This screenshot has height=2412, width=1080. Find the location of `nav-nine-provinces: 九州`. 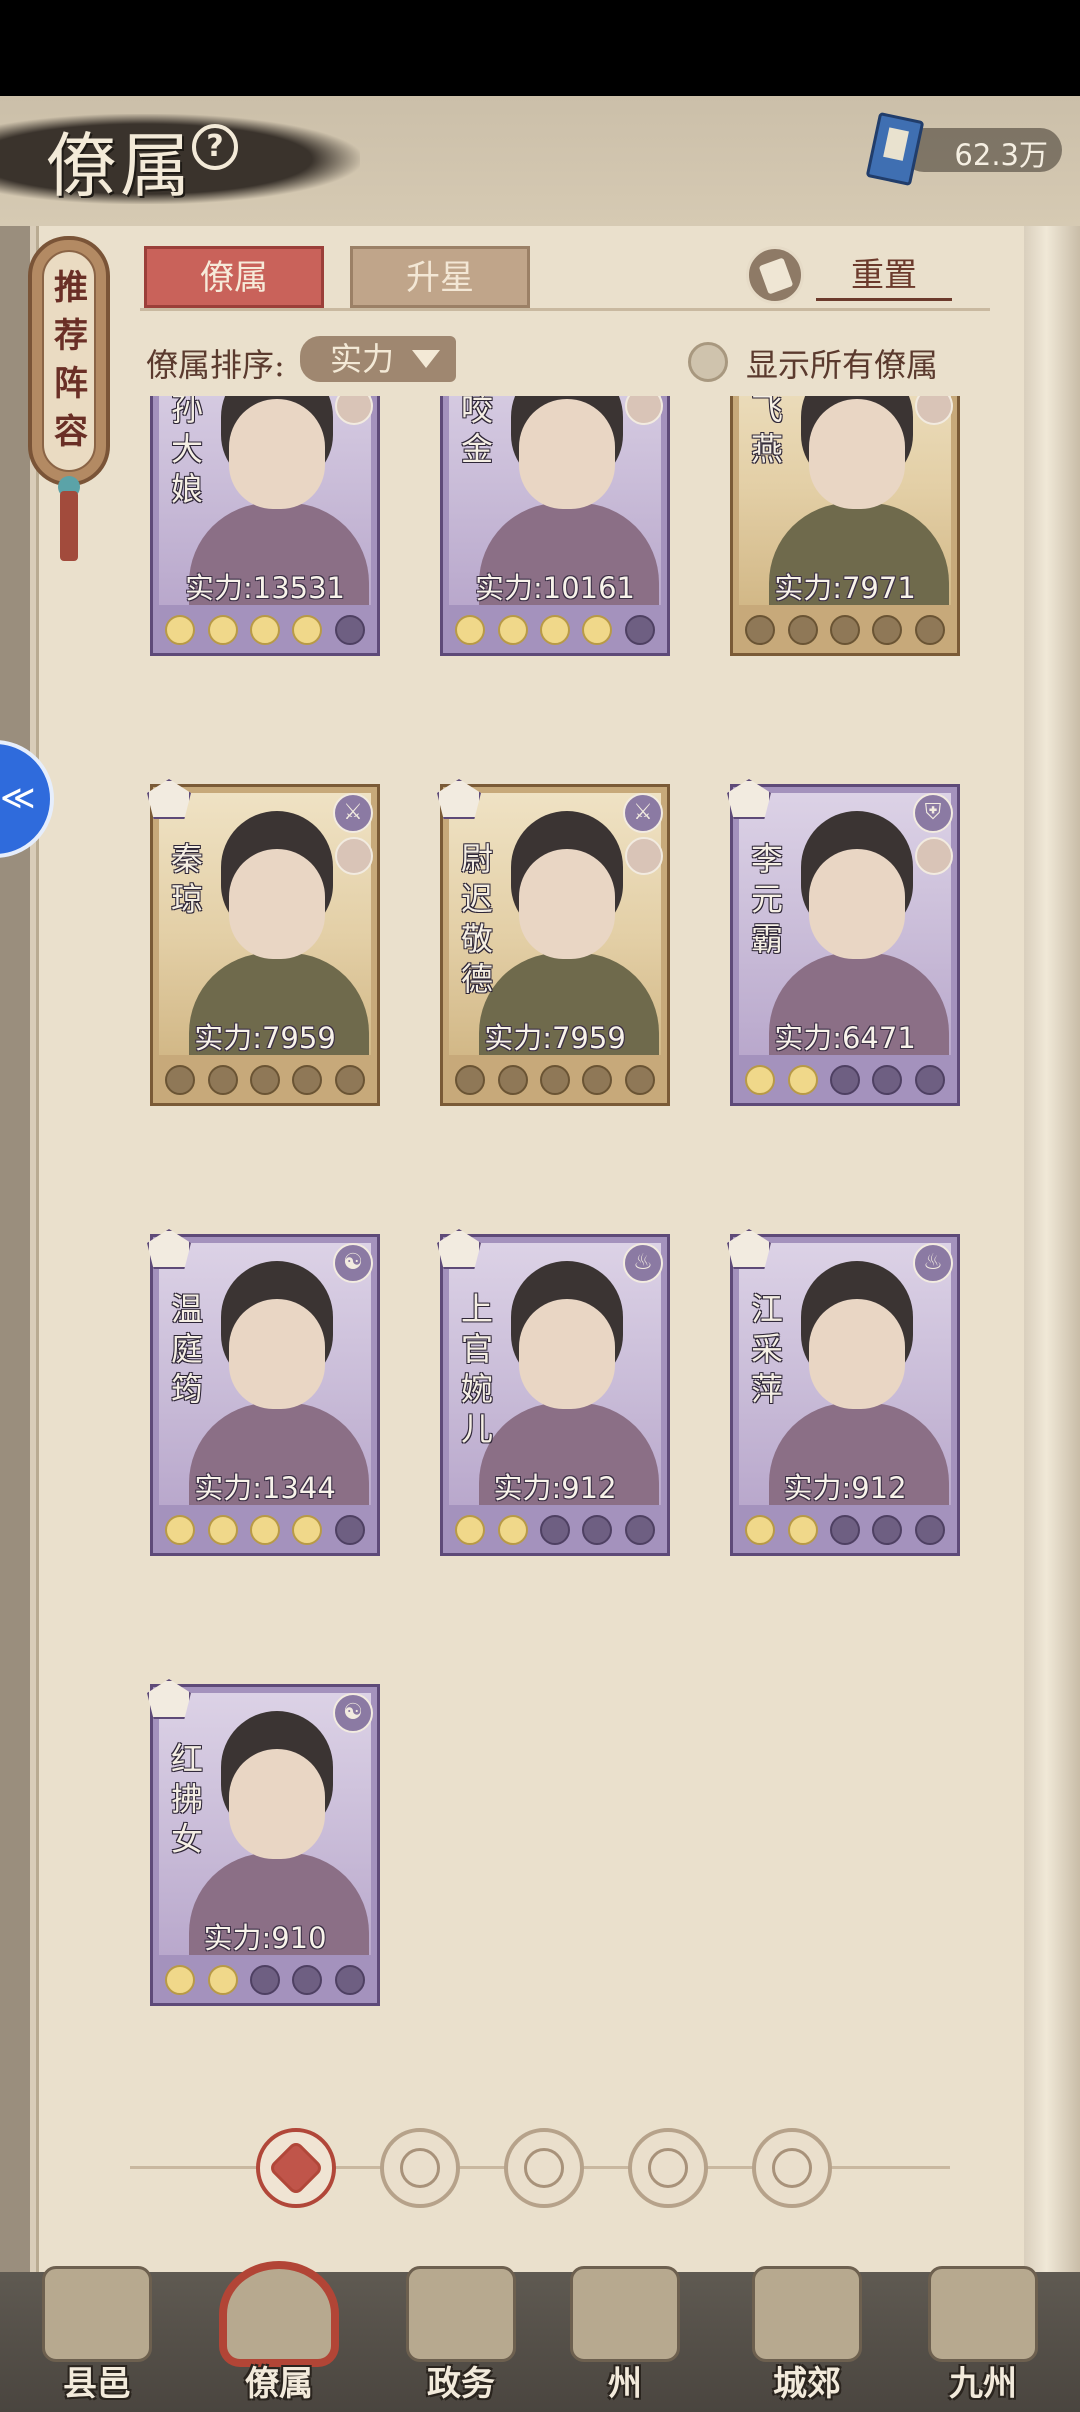

nav-nine-provinces: 九州 is located at coordinates (983, 2335).